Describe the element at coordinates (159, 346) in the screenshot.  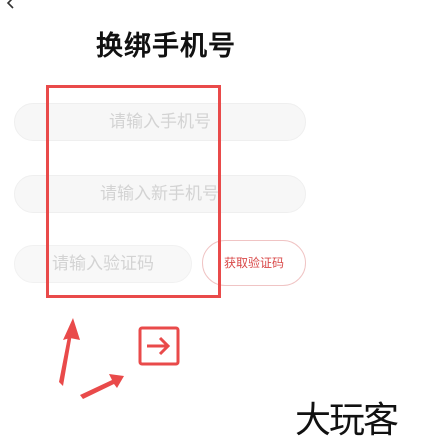
I see `arrow-right-box-icon` at that location.